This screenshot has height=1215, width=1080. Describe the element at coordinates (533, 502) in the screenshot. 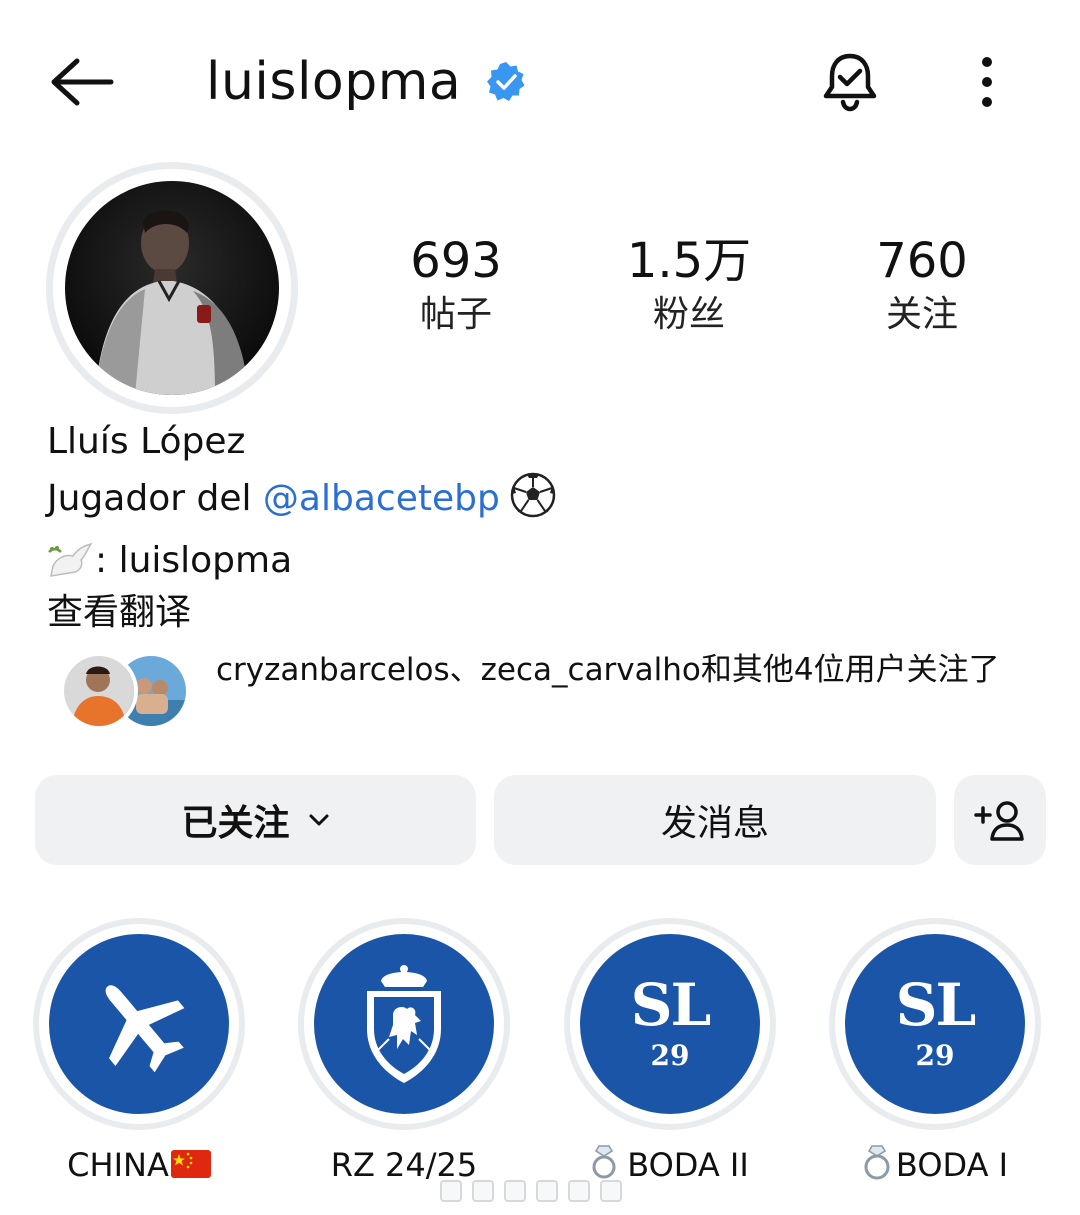

I see `soccer-ball-icon` at that location.